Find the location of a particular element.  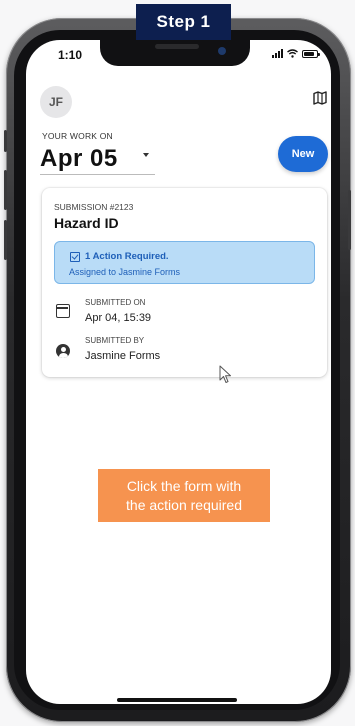

instruction-line-2: the action required is located at coordinates (184, 504).